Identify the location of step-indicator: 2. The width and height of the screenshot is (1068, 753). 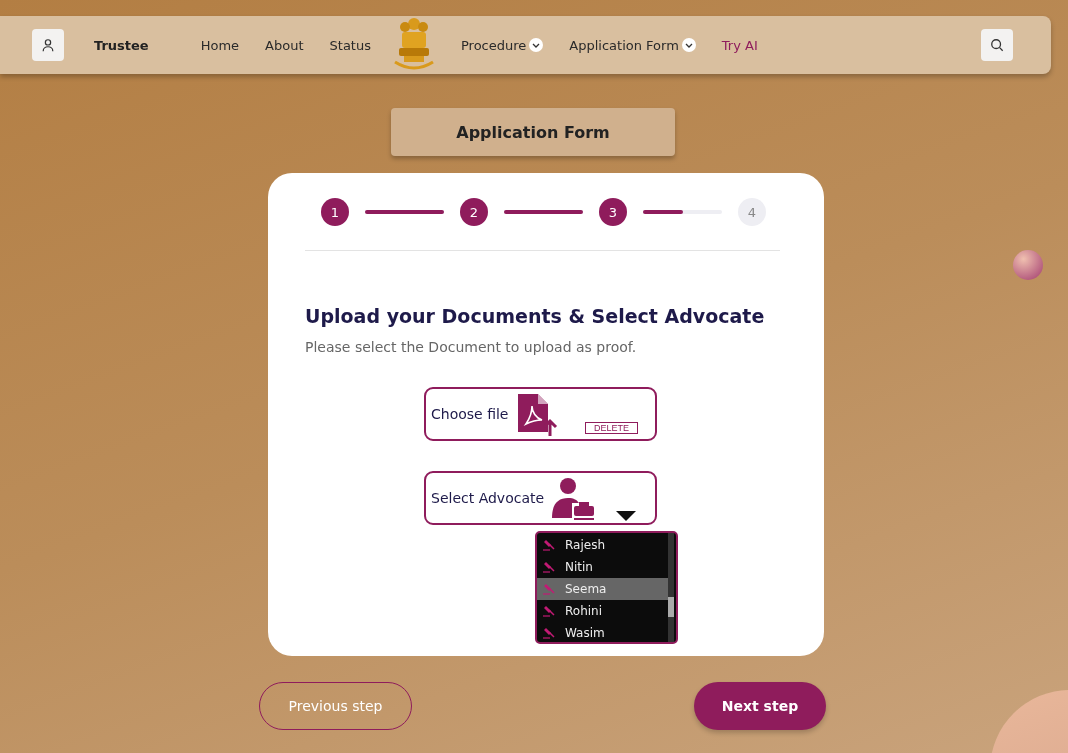
(474, 212).